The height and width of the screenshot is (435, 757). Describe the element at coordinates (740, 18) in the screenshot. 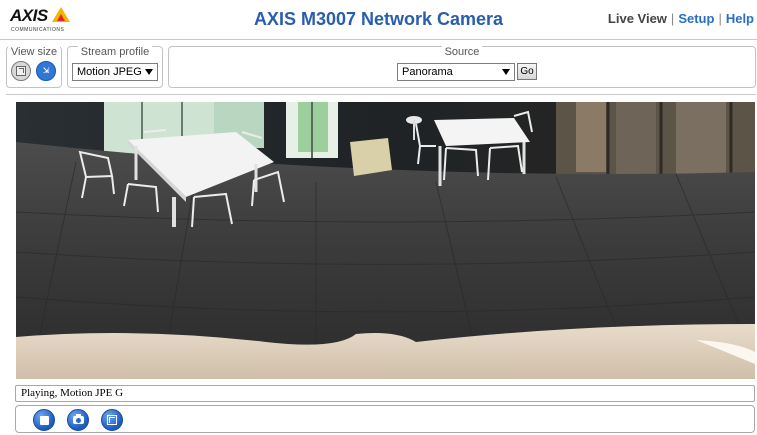

I see `nav-help: Help` at that location.